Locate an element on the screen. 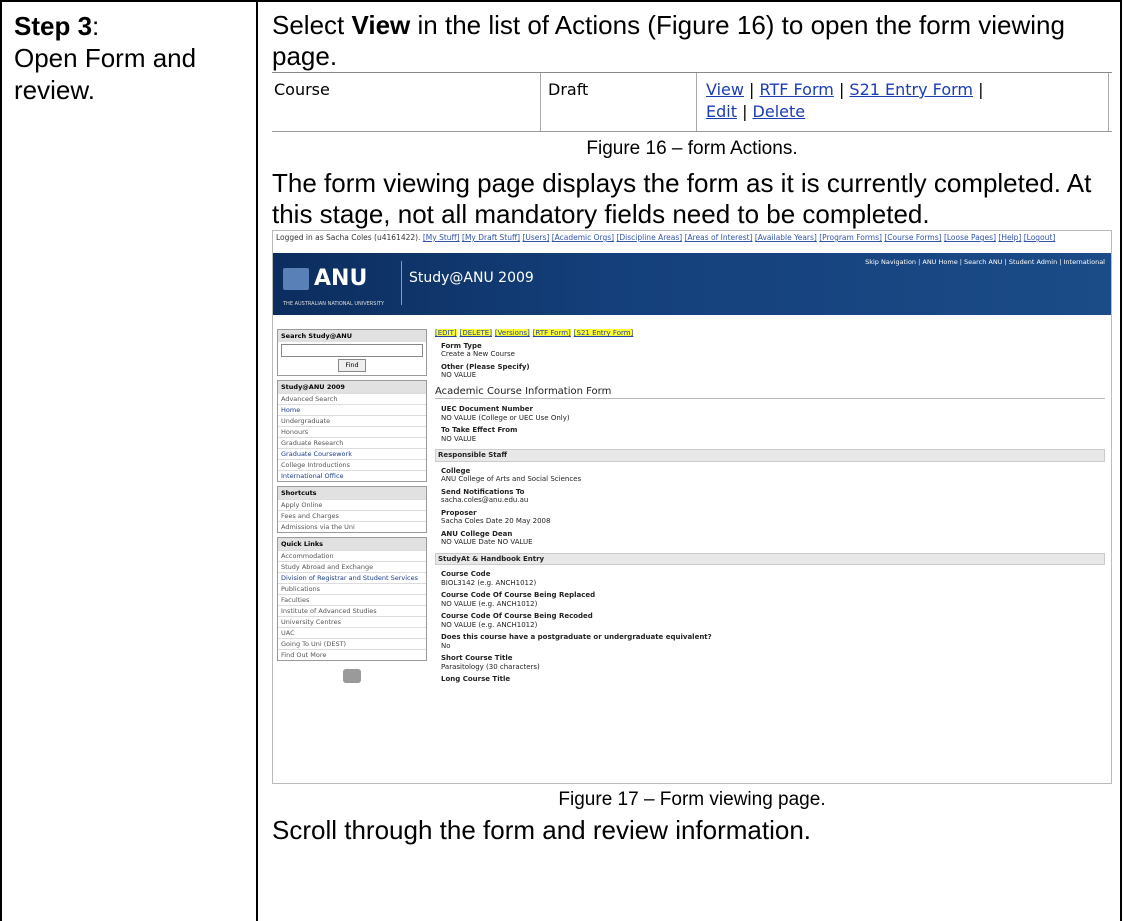  top-link: [Discipline Areas] is located at coordinates (649, 237).